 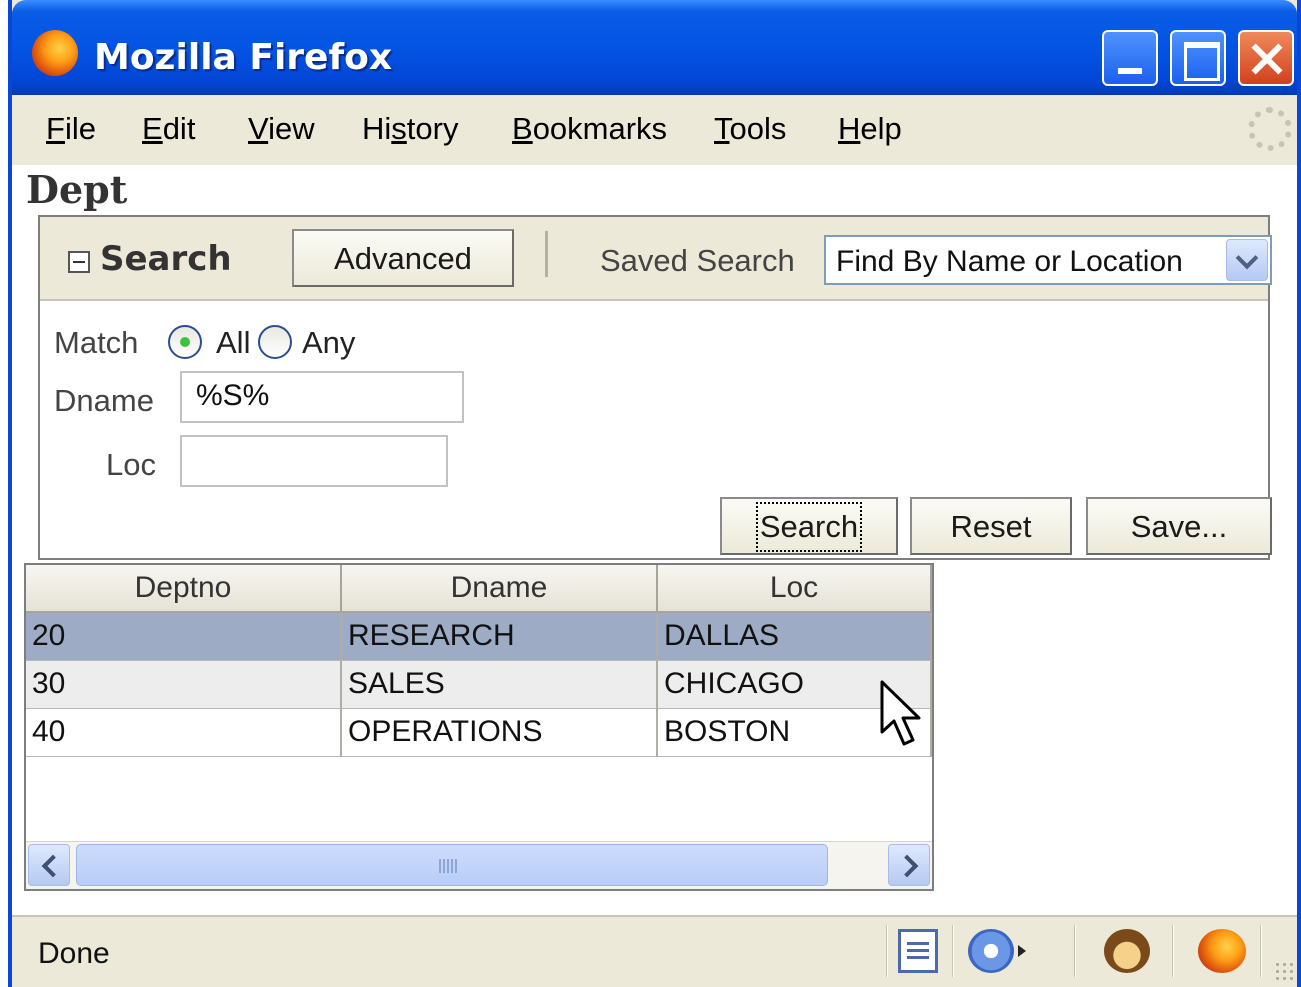 I want to click on saved-search-value: Find By Name or Location, so click(x=1009, y=261).